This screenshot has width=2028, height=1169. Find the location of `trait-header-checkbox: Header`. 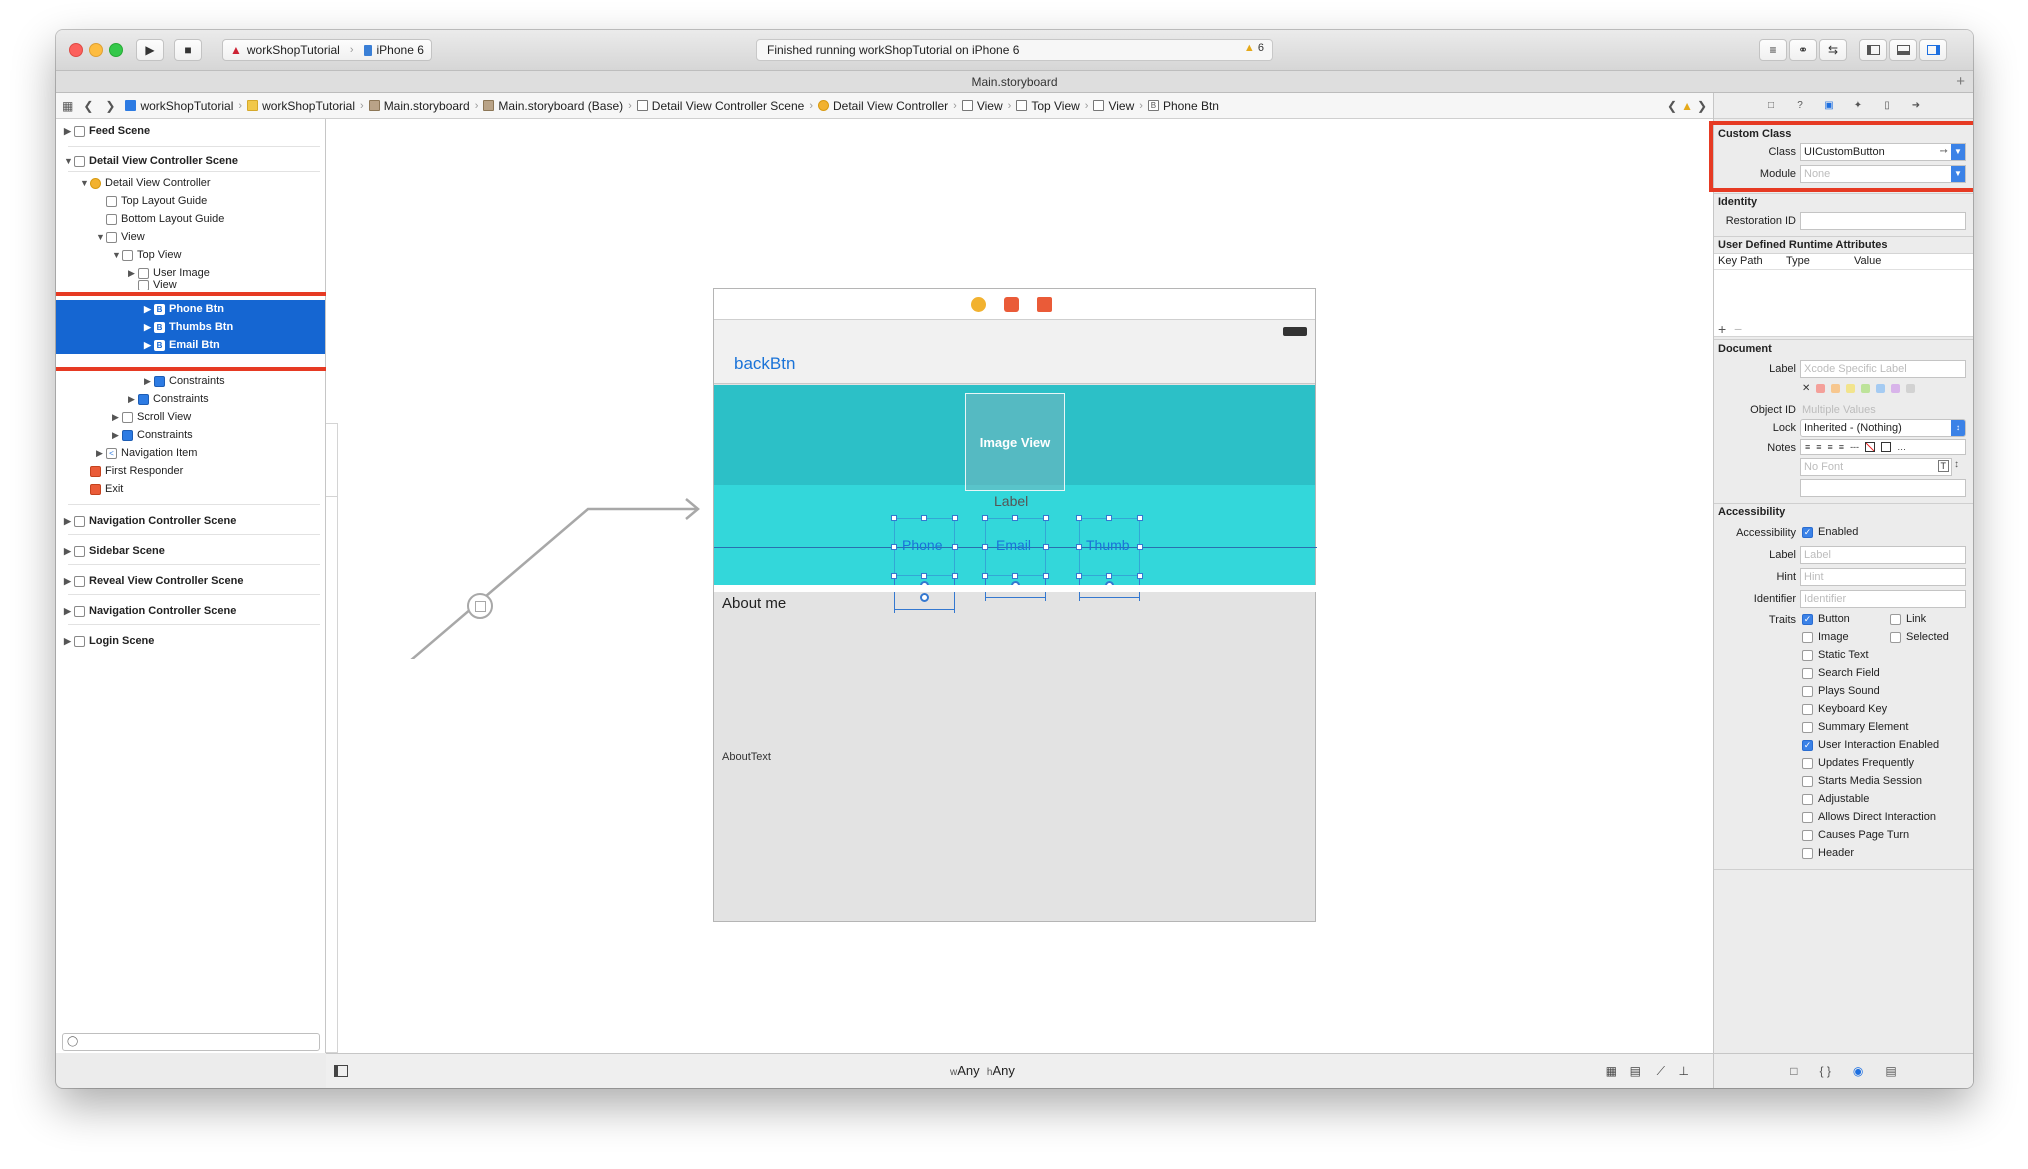

trait-header-checkbox: Header is located at coordinates (1828, 853).